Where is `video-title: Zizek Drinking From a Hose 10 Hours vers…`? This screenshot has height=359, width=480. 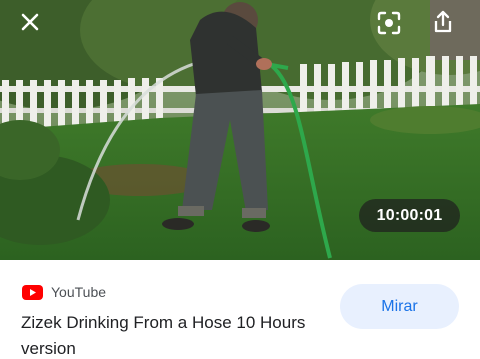 video-title: Zizek Drinking From a Hose 10 Hours vers… is located at coordinates (171, 334).